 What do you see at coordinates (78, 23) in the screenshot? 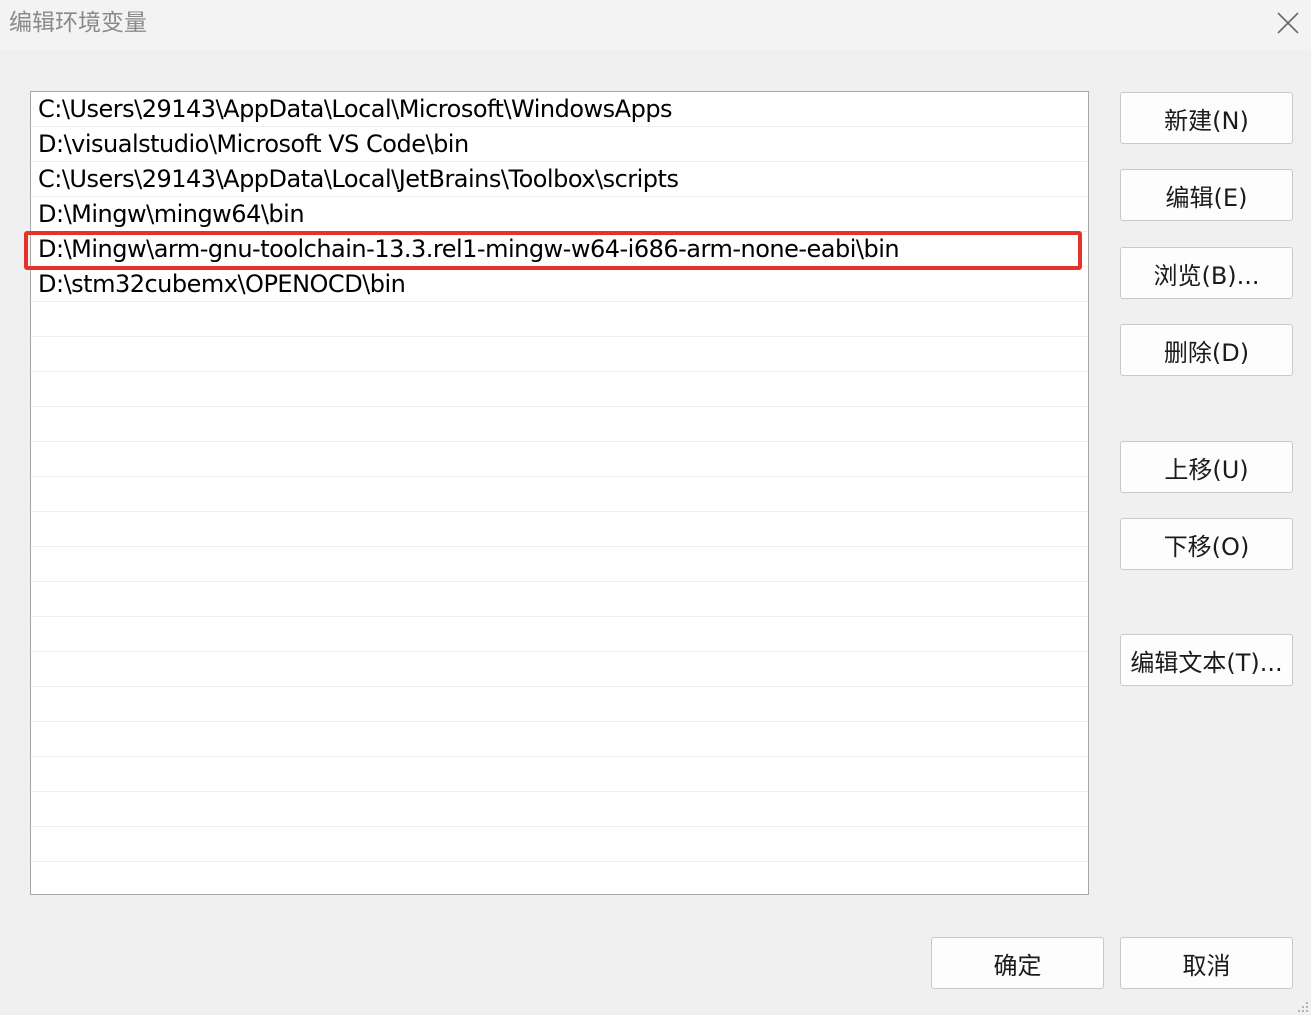
I see `window-title: 编辑环境变量` at bounding box center [78, 23].